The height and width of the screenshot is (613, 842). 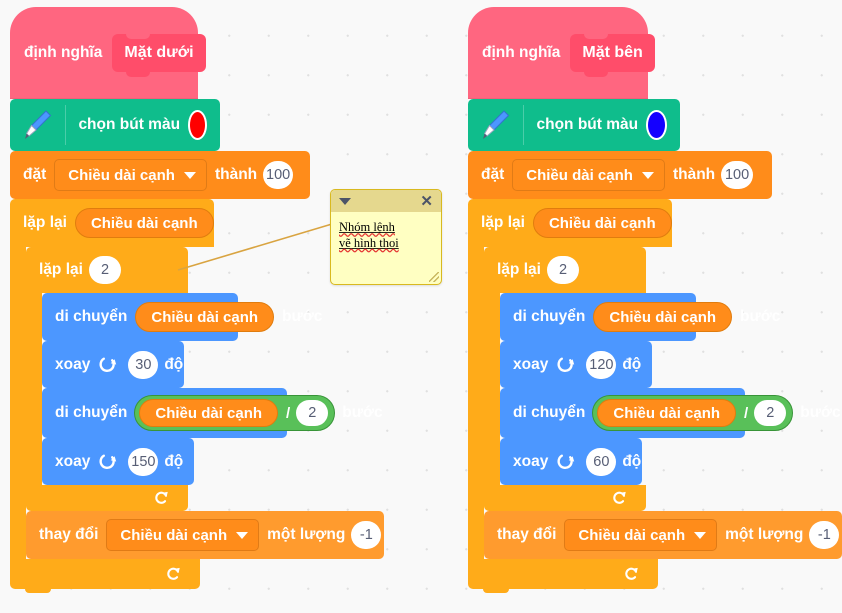 I want to click on close-icon: ✕, so click(x=426, y=201).